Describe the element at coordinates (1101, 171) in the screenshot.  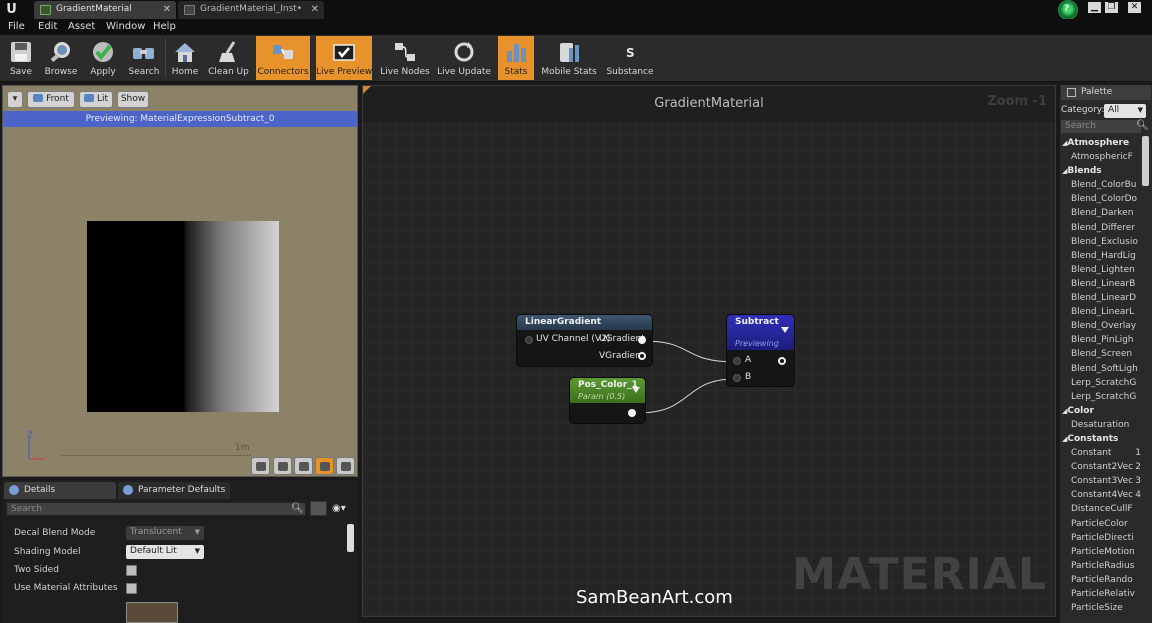
I see `palette-category: ◢Blends` at that location.